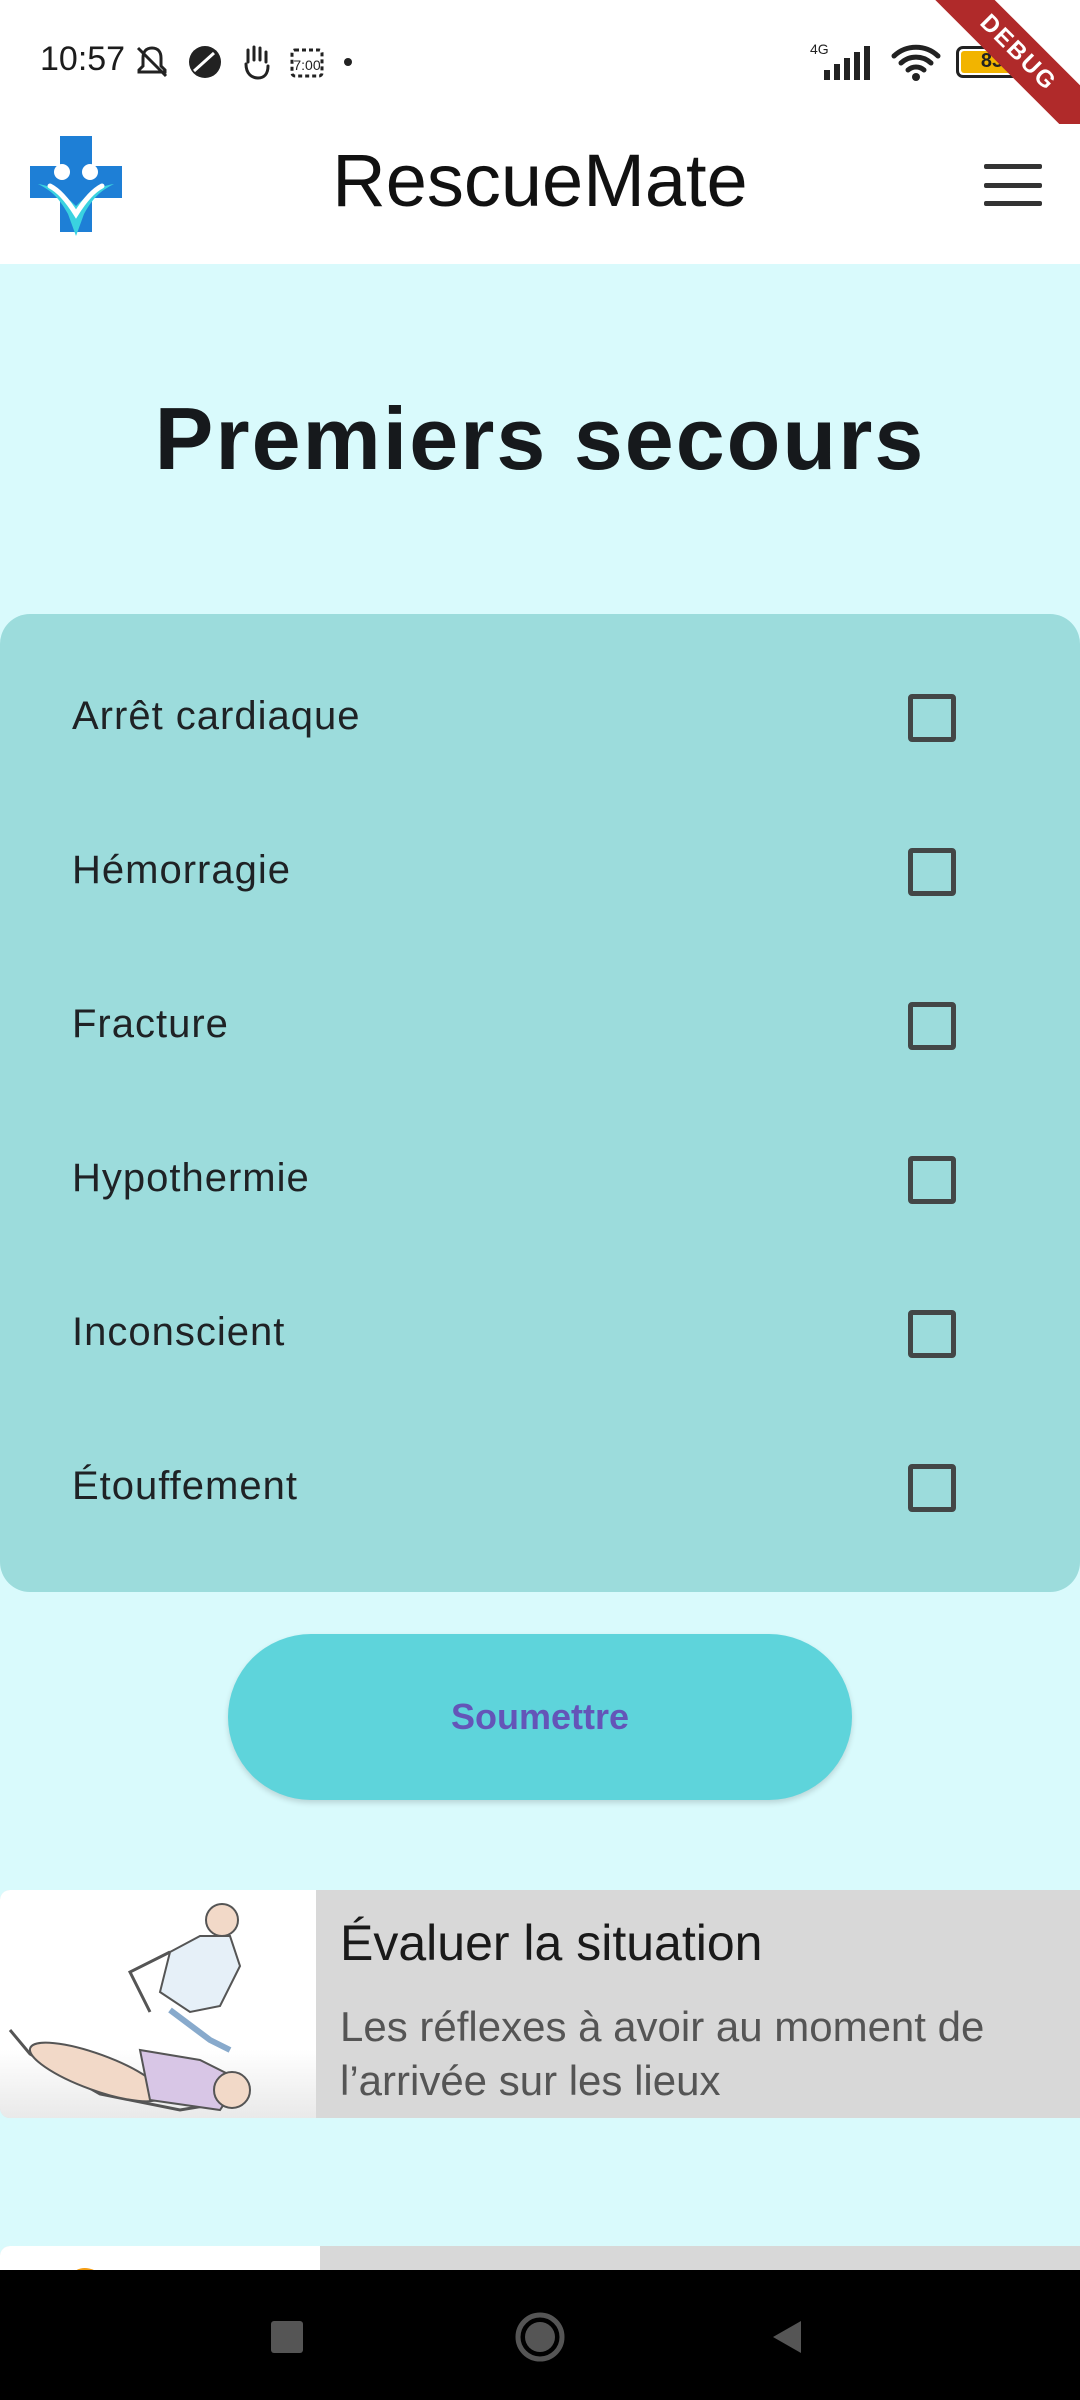 This screenshot has width=1080, height=2400. I want to click on hamburger-menu-icon, so click(1013, 185).